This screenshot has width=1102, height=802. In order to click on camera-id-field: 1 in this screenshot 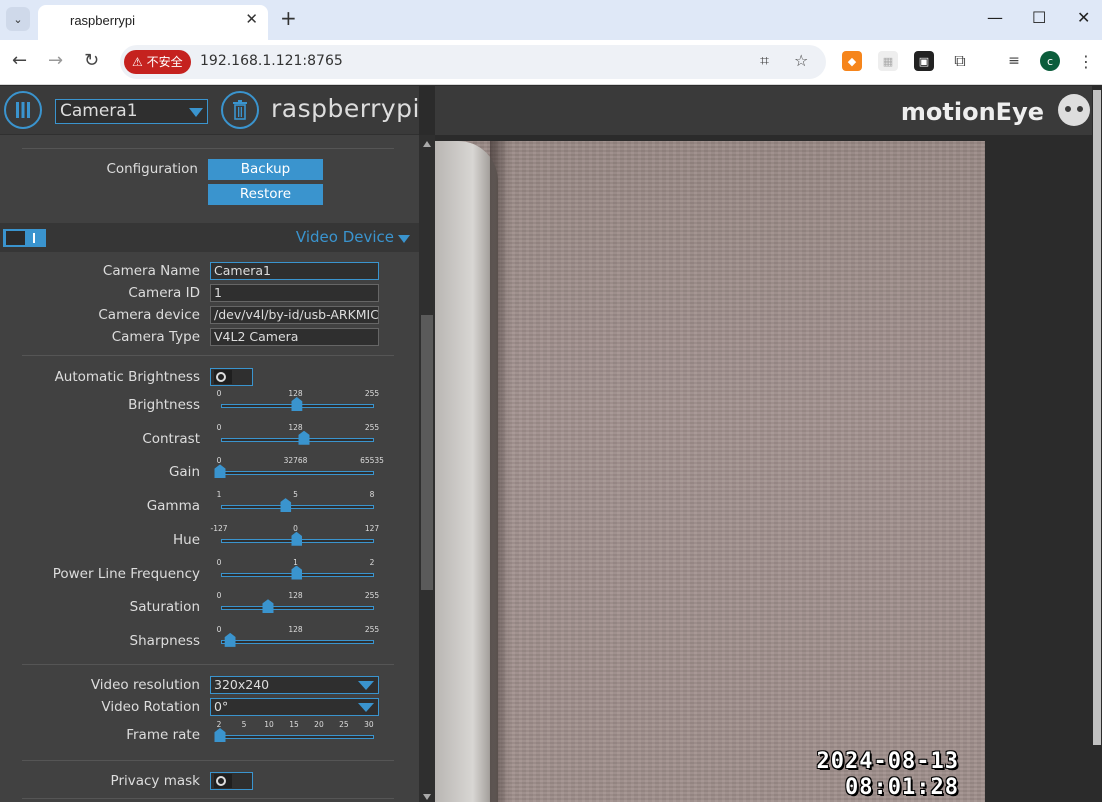, I will do `click(294, 293)`.